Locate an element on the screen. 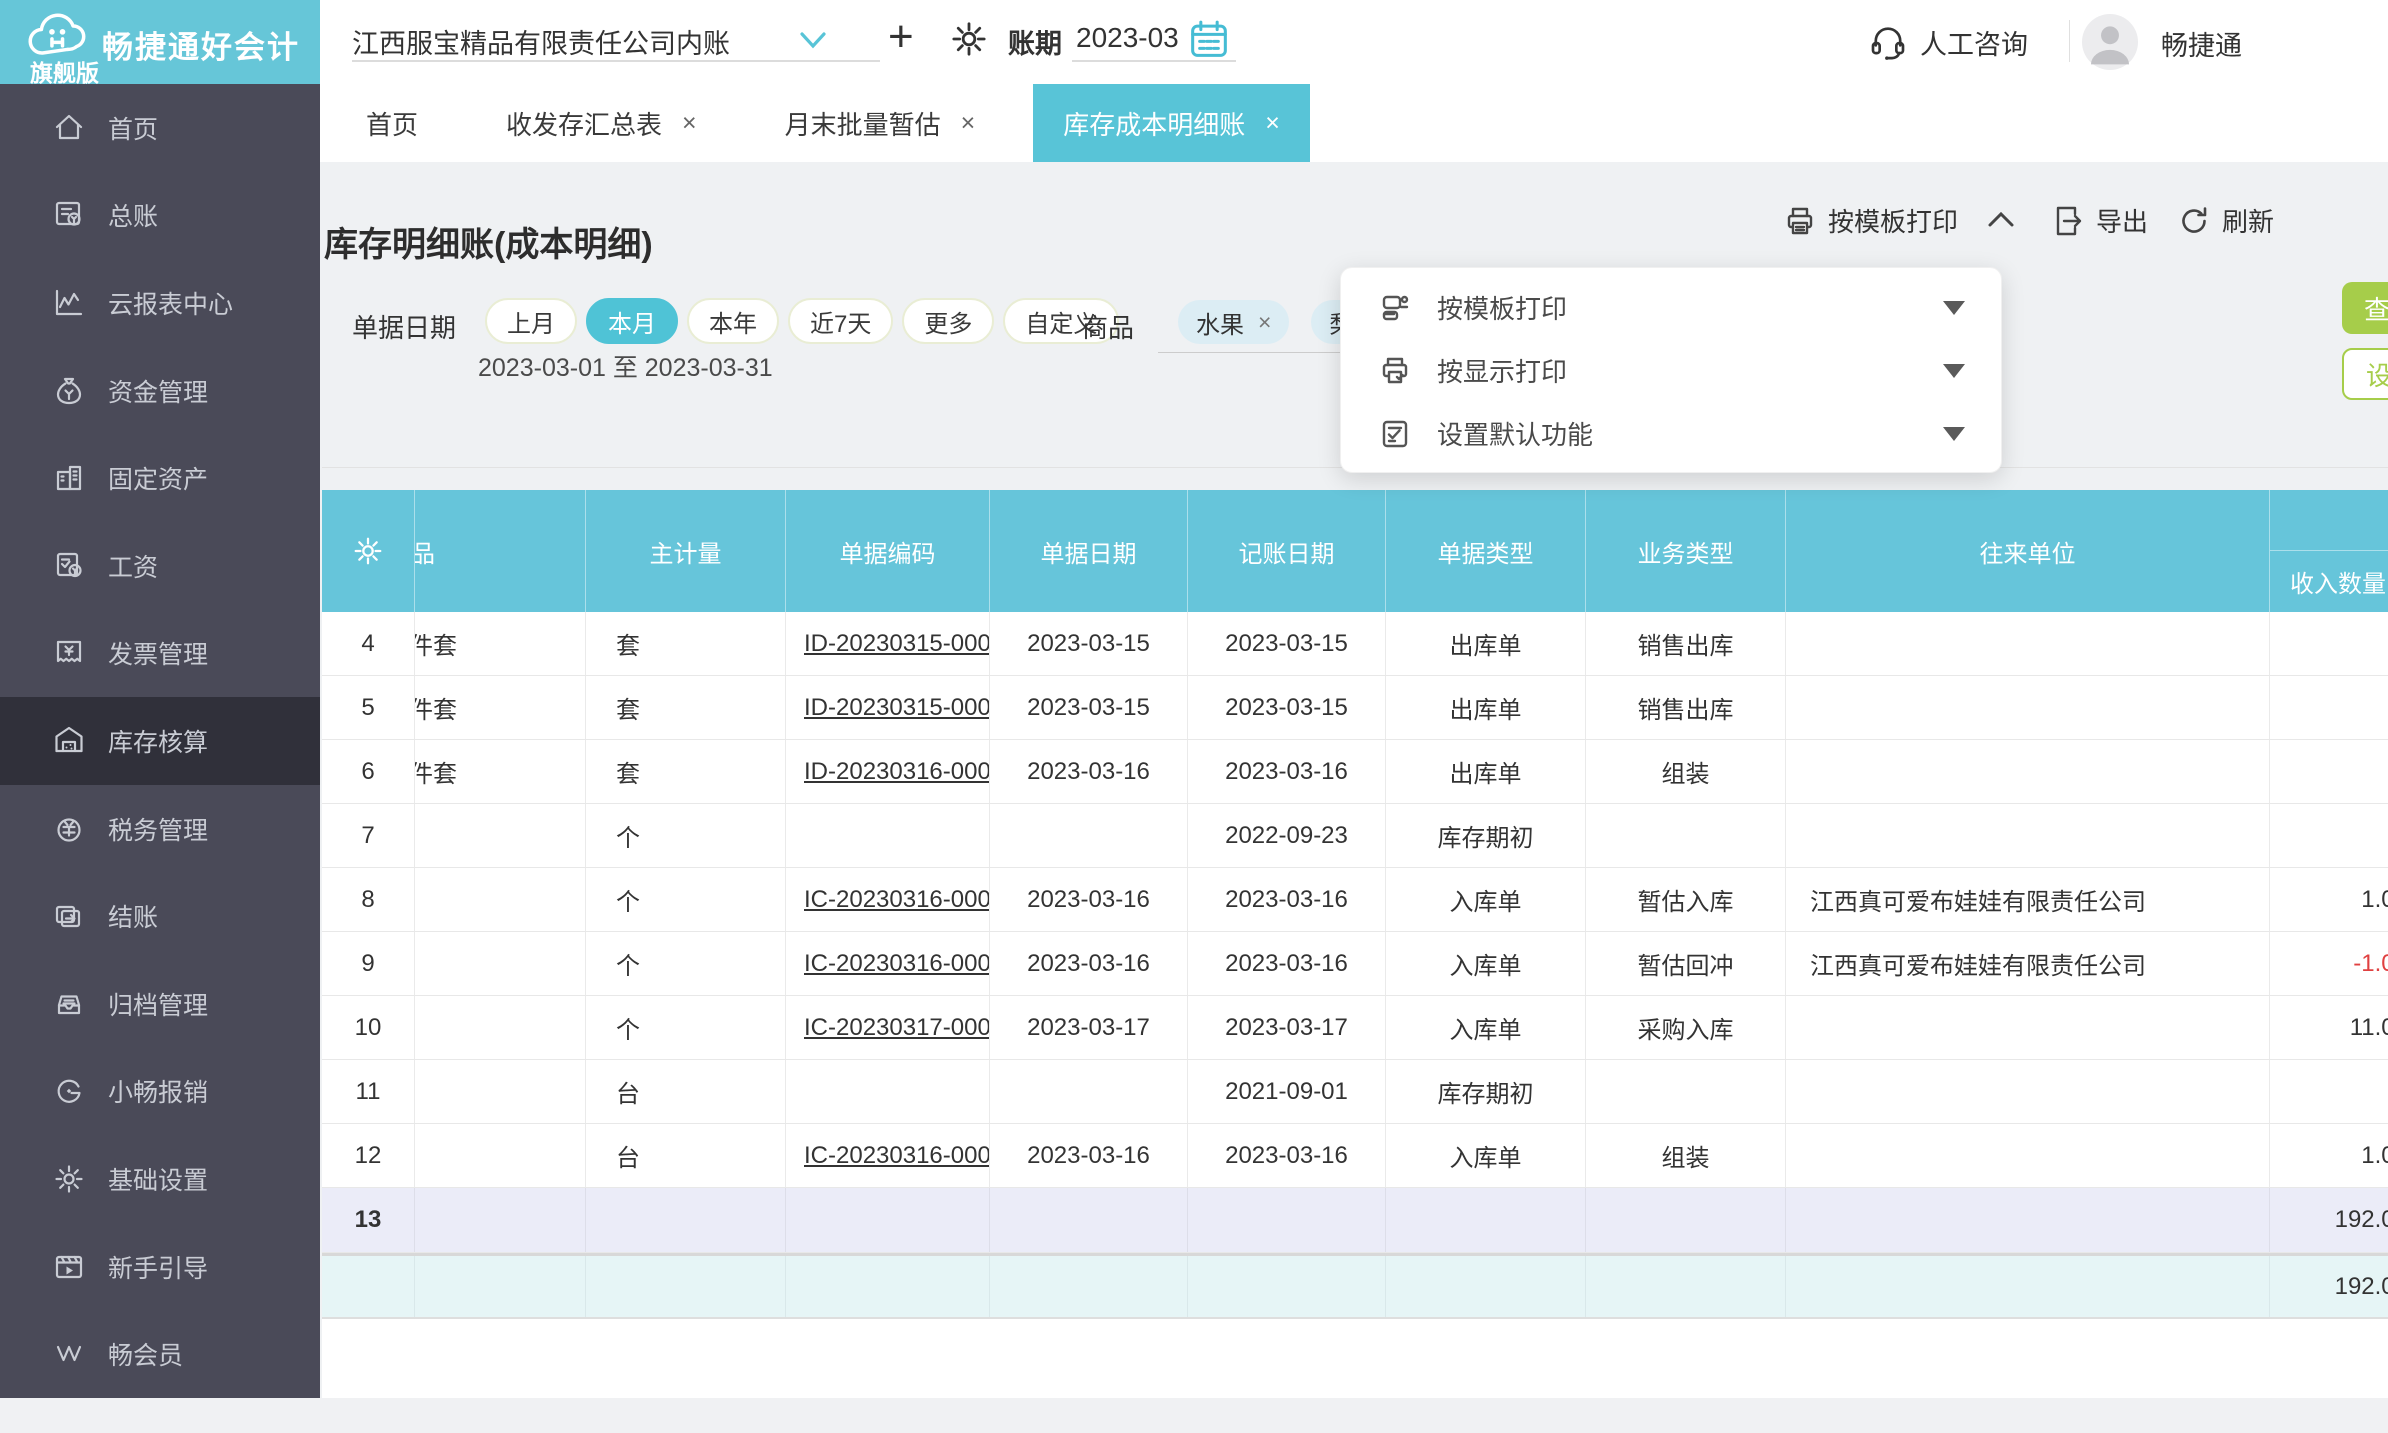 The height and width of the screenshot is (1433, 2388). consult-item: 人工咨询 is located at coordinates (1948, 42).